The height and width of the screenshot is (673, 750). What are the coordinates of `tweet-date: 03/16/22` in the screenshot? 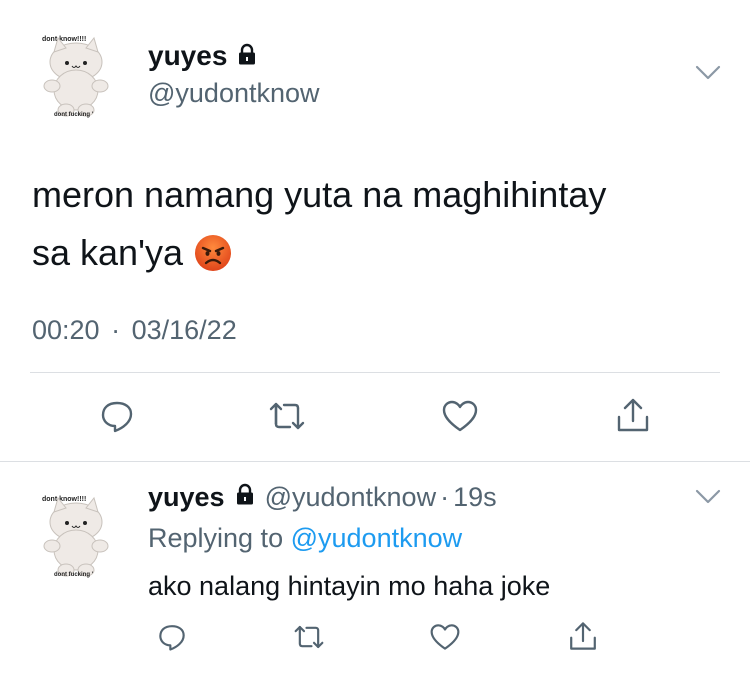 It's located at (184, 330).